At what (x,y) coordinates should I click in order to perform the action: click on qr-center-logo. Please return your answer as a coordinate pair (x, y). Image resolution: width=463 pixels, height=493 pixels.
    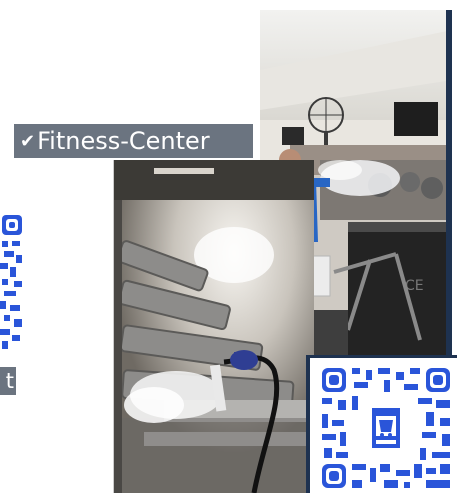
    Looking at the image, I should click on (386, 428).